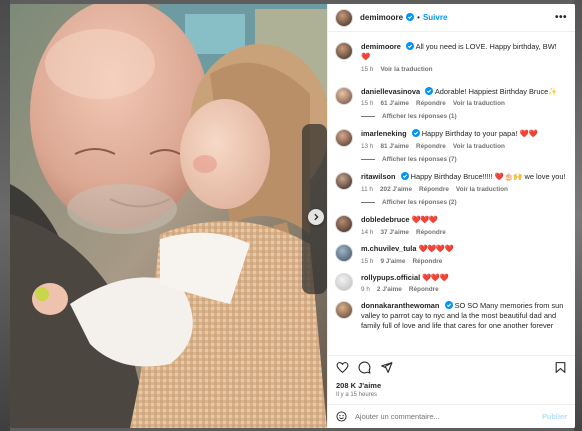 This screenshot has width=582, height=431. Describe the element at coordinates (464, 159) in the screenshot. I see `view-replies-button: Afficher les réponses (7)` at that location.